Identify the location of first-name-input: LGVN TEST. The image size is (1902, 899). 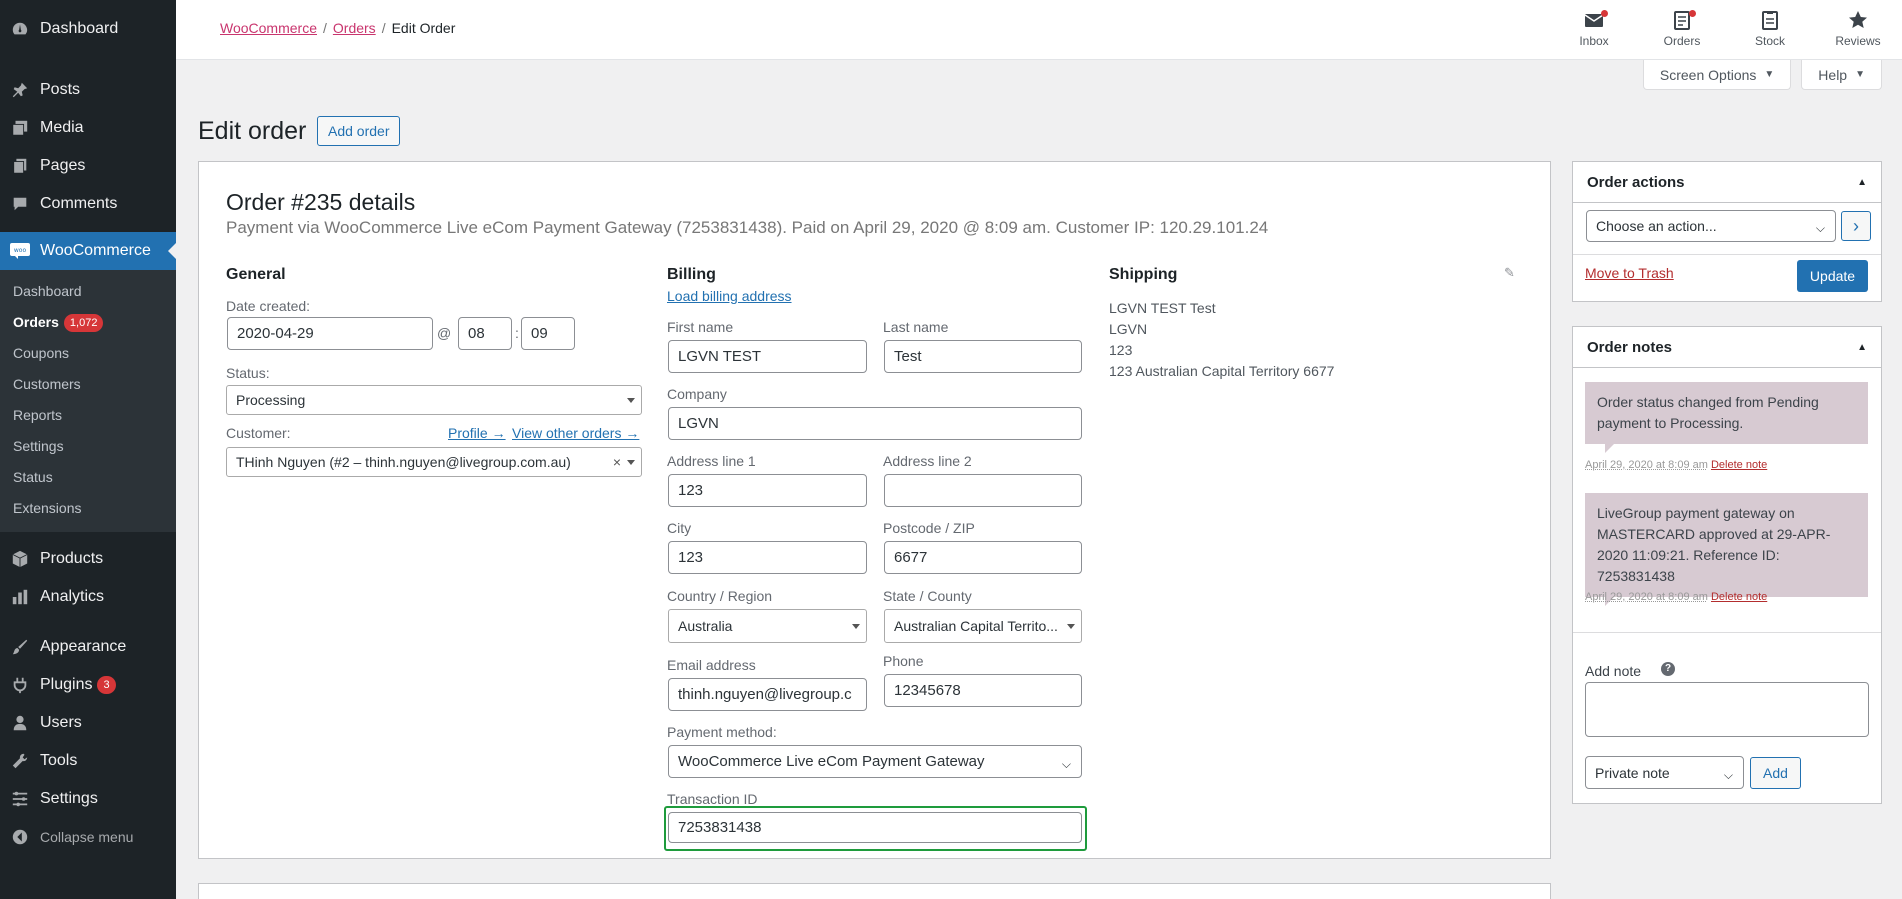
(767, 356).